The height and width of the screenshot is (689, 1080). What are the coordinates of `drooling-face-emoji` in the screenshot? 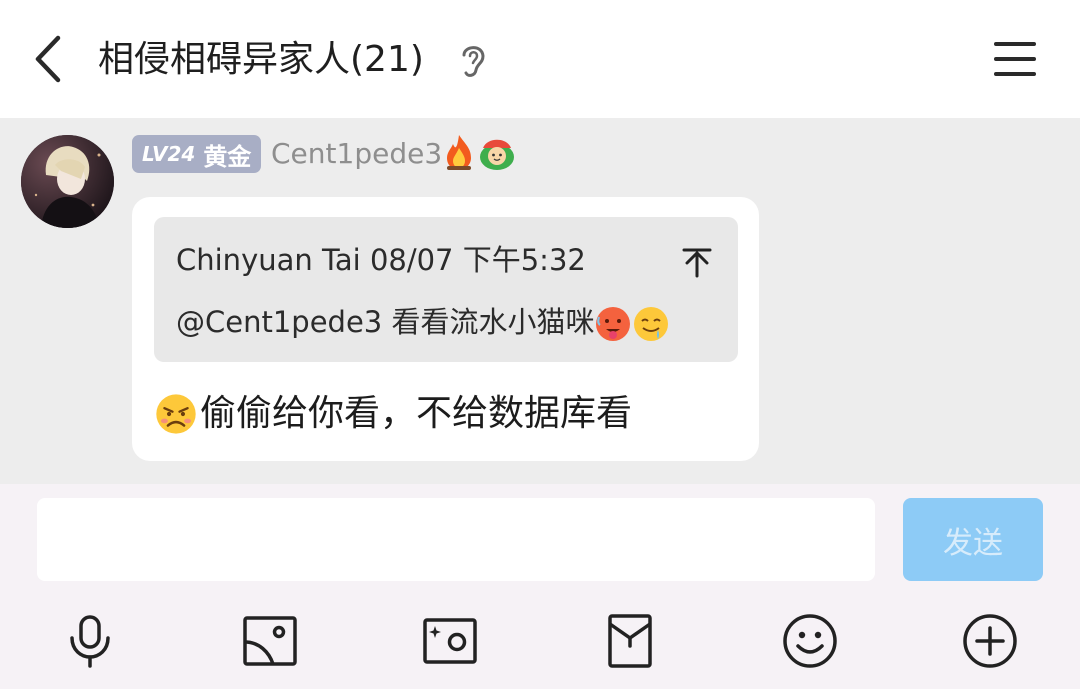 It's located at (651, 324).